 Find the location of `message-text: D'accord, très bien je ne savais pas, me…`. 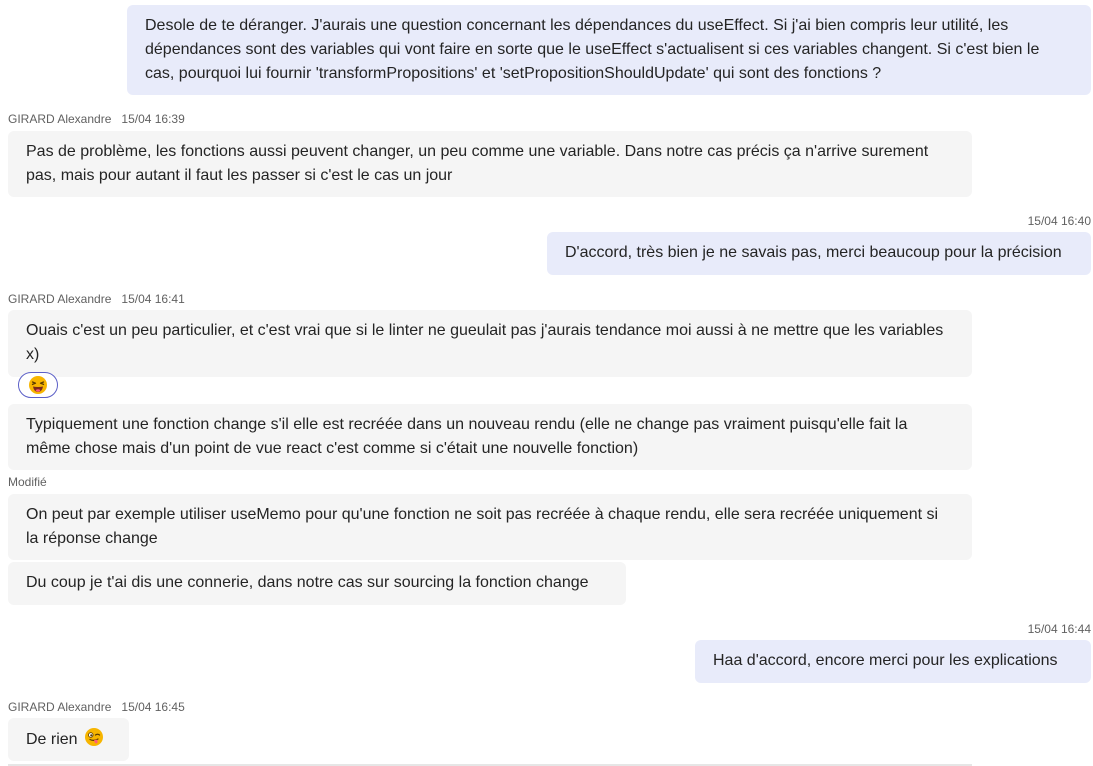

message-text: D'accord, très bien je ne savais pas, me… is located at coordinates (813, 252).